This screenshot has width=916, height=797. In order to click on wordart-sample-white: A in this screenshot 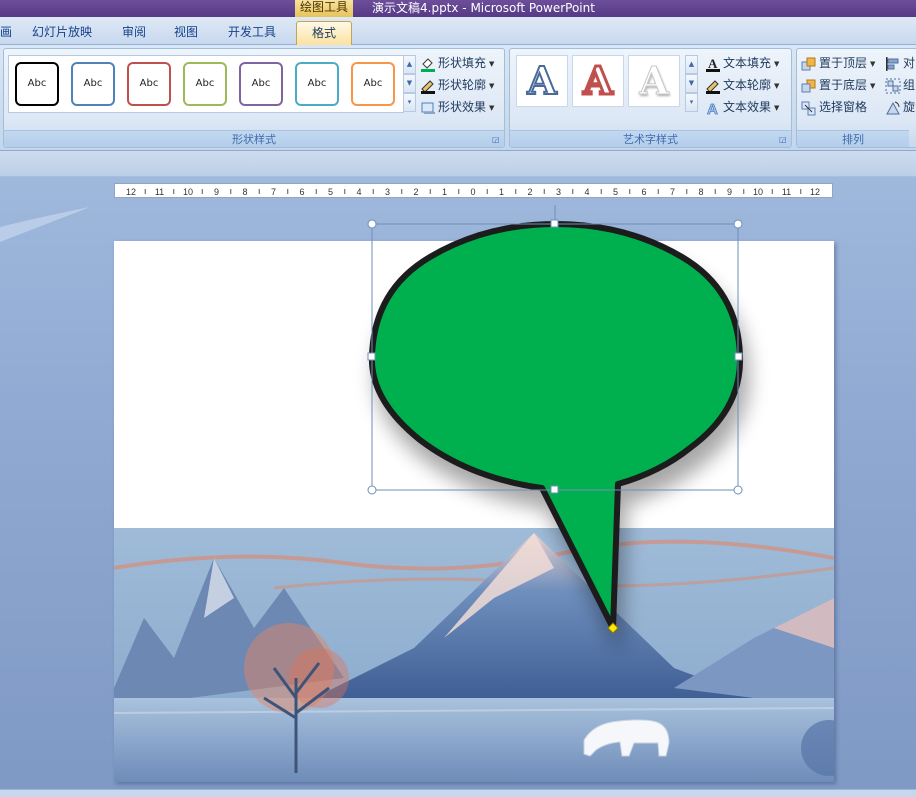, I will do `click(654, 81)`.